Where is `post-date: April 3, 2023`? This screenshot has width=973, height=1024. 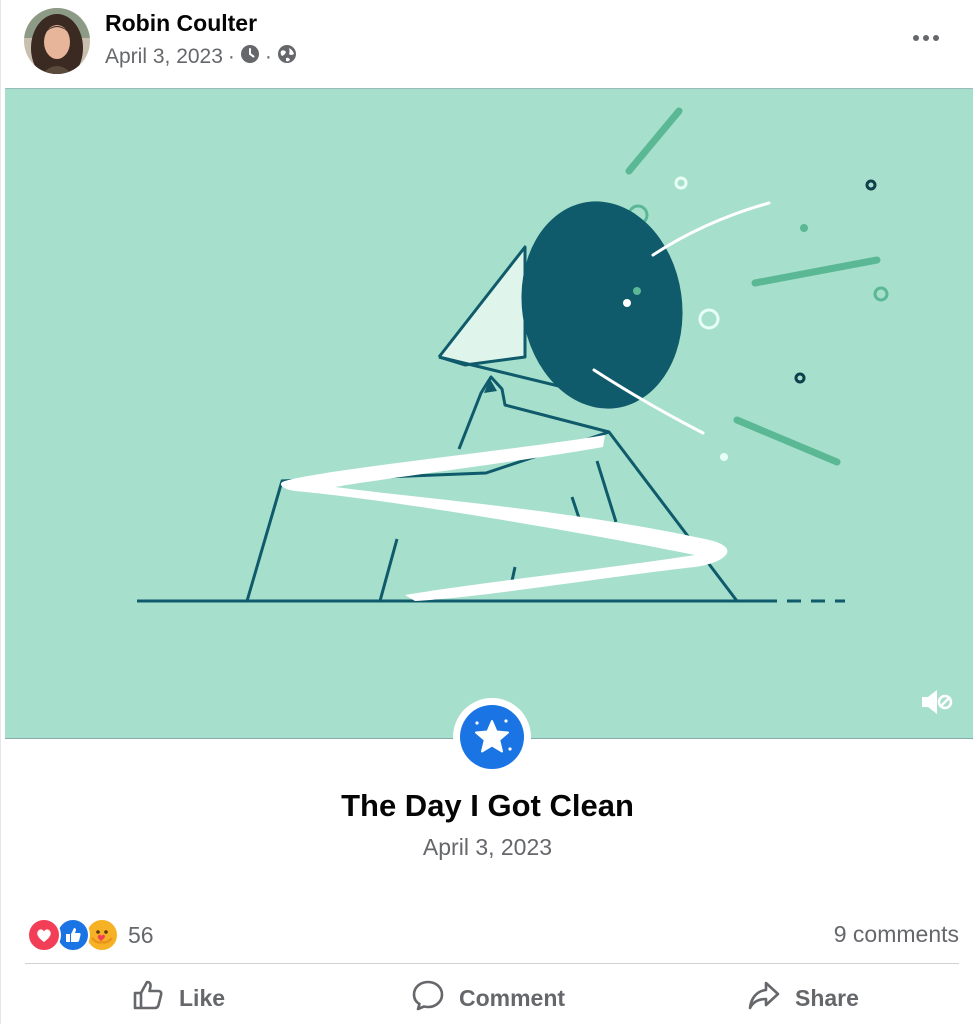
post-date: April 3, 2023 is located at coordinates (164, 57).